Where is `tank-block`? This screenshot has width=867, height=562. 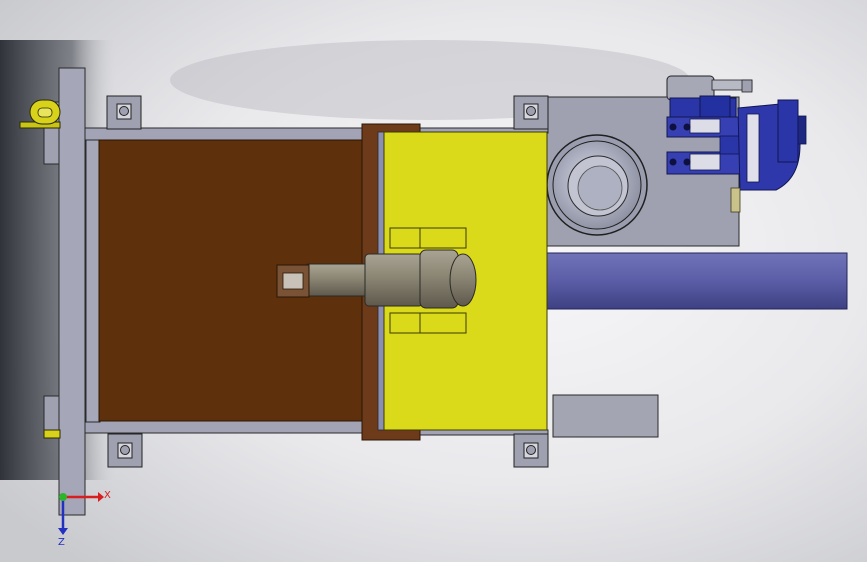
tank-block is located at coordinates (605, 416).